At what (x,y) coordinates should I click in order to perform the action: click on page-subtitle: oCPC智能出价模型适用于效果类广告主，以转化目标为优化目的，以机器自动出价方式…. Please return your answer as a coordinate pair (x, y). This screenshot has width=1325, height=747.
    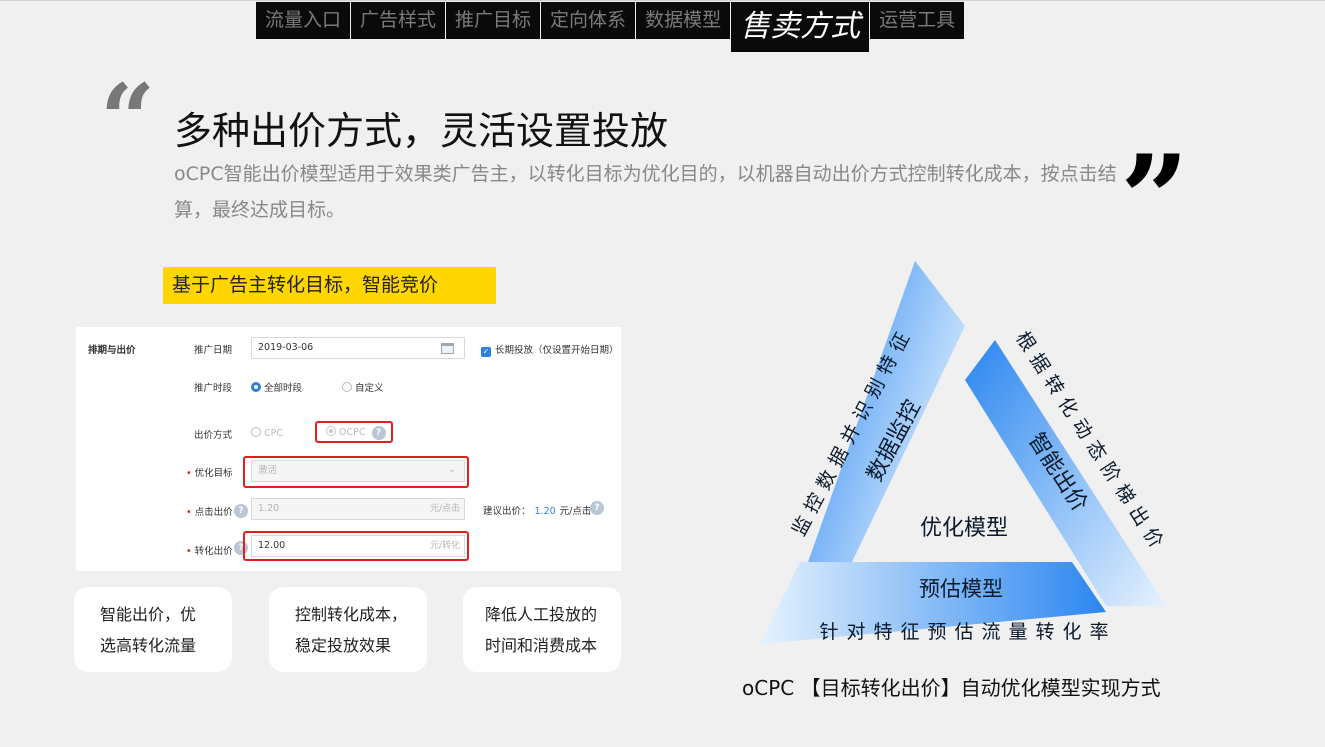
    Looking at the image, I should click on (645, 192).